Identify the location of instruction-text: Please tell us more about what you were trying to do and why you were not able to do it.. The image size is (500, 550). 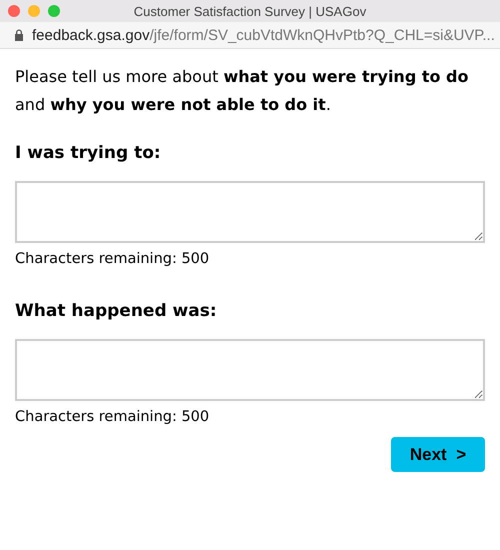
(242, 91).